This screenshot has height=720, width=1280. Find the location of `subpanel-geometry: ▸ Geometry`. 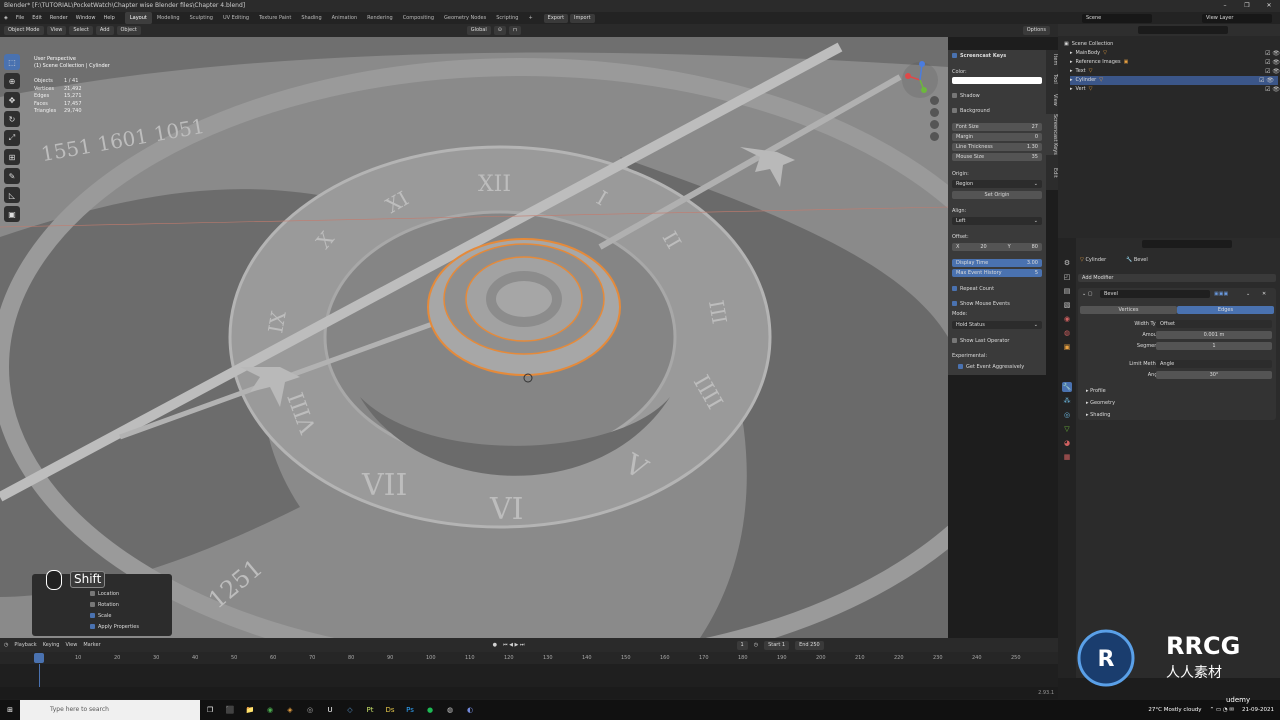

subpanel-geometry: ▸ Geometry is located at coordinates (1100, 403).